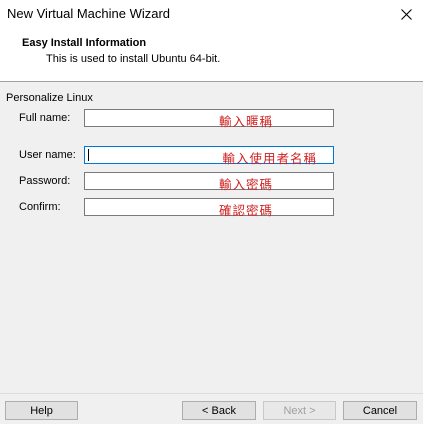 The width and height of the screenshot is (423, 424). Describe the element at coordinates (380, 410) in the screenshot. I see `cancel-button: Cancel` at that location.